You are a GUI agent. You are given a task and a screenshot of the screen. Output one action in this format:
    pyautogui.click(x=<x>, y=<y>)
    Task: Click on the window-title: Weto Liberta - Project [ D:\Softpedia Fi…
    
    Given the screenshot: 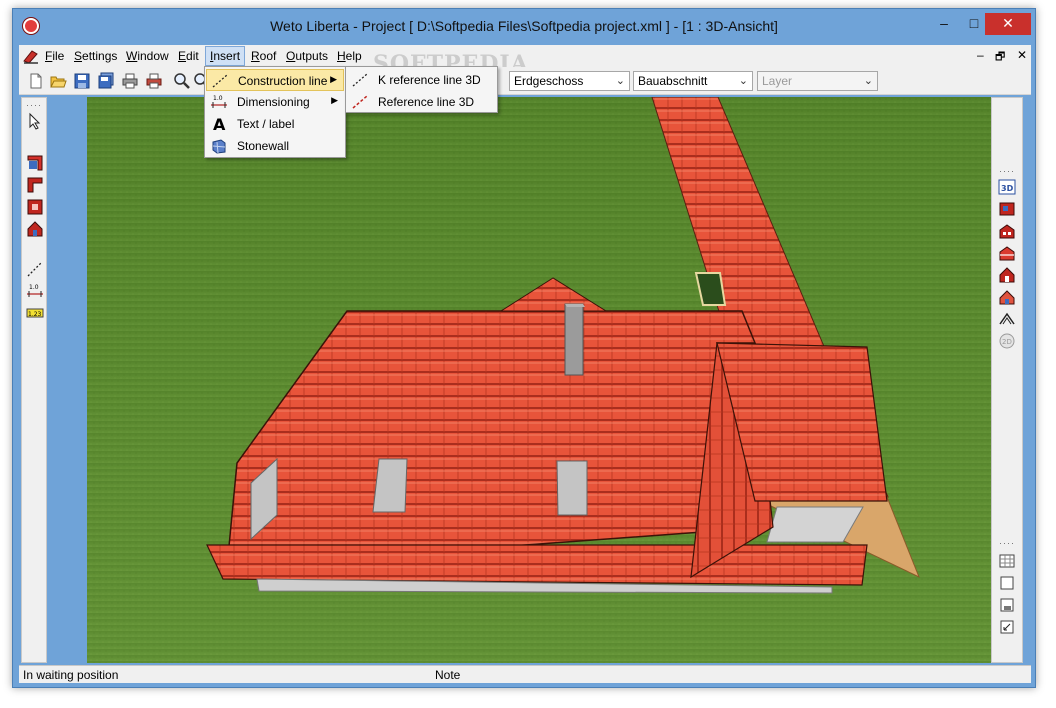 What is the action you would take?
    pyautogui.click(x=524, y=26)
    